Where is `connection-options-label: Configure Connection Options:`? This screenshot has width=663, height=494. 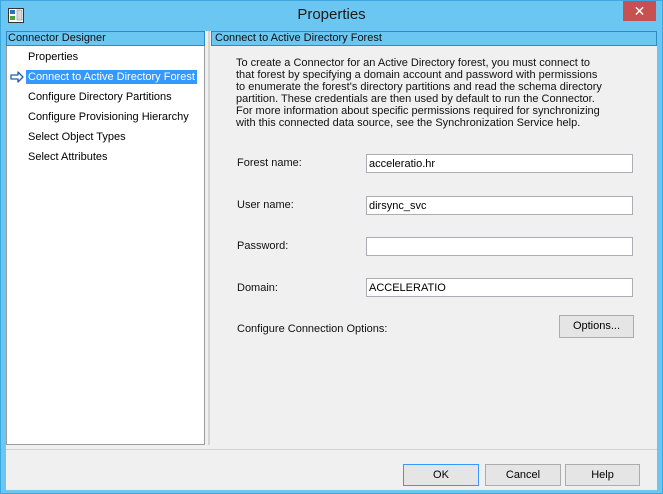 connection-options-label: Configure Connection Options: is located at coordinates (312, 329).